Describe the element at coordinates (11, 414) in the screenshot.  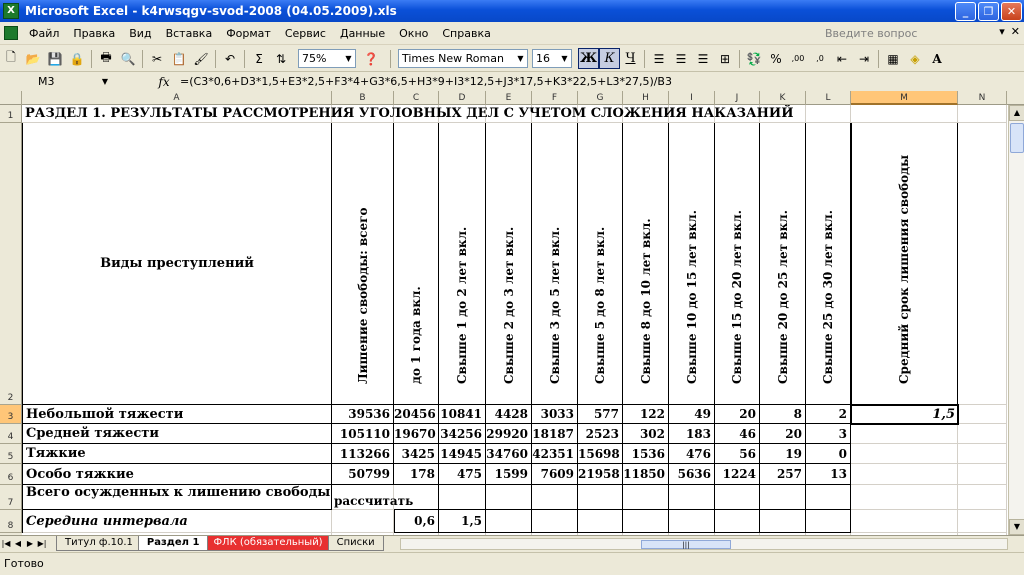
I see `row-header: 3` at that location.